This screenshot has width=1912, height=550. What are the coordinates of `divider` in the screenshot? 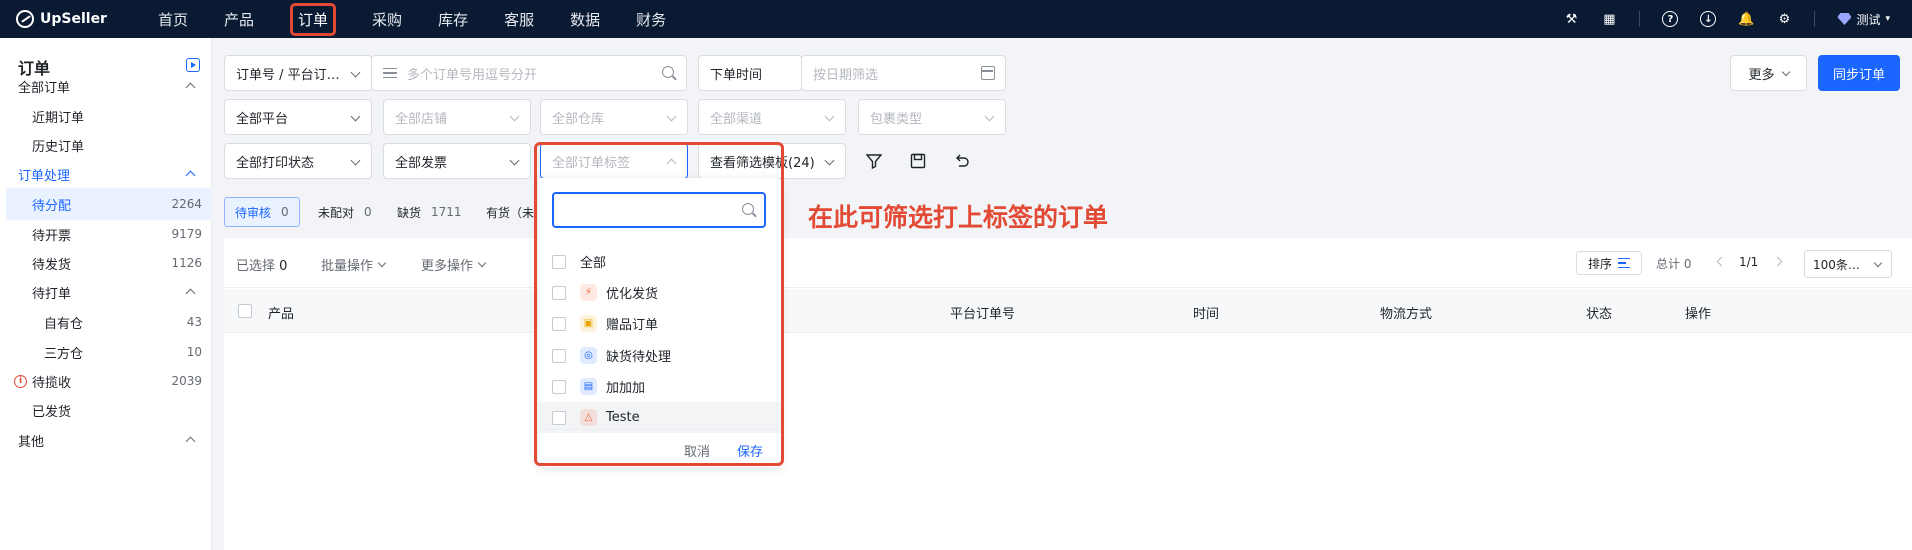 It's located at (1815, 19).